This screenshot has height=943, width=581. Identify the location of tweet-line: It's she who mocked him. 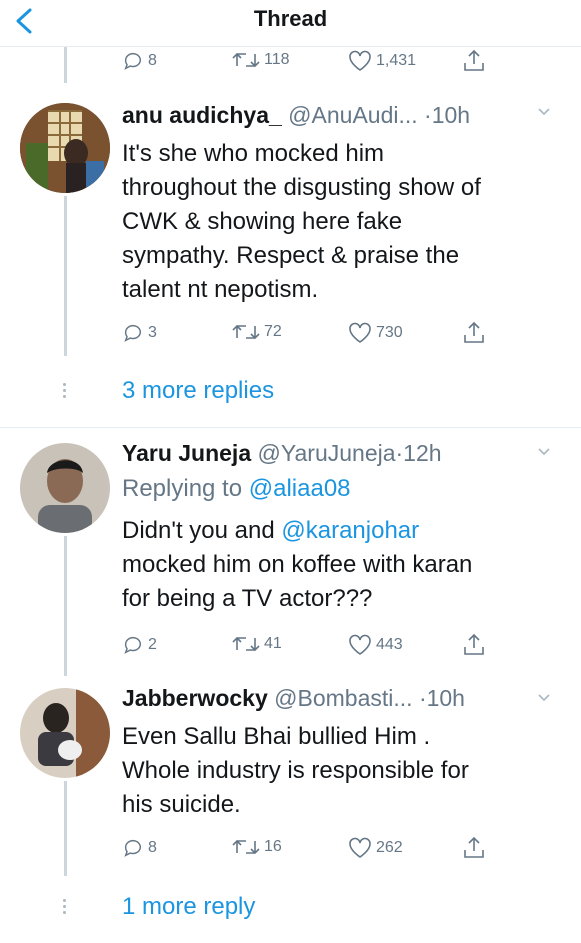
(253, 153).